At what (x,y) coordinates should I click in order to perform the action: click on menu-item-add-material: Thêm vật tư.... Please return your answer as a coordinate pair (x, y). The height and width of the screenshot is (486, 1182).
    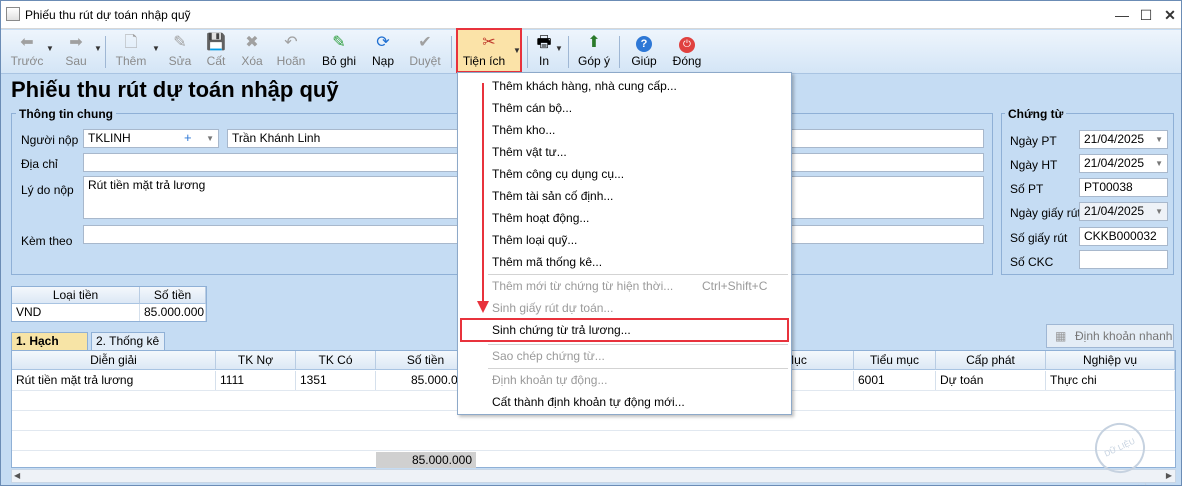
    Looking at the image, I should click on (624, 152).